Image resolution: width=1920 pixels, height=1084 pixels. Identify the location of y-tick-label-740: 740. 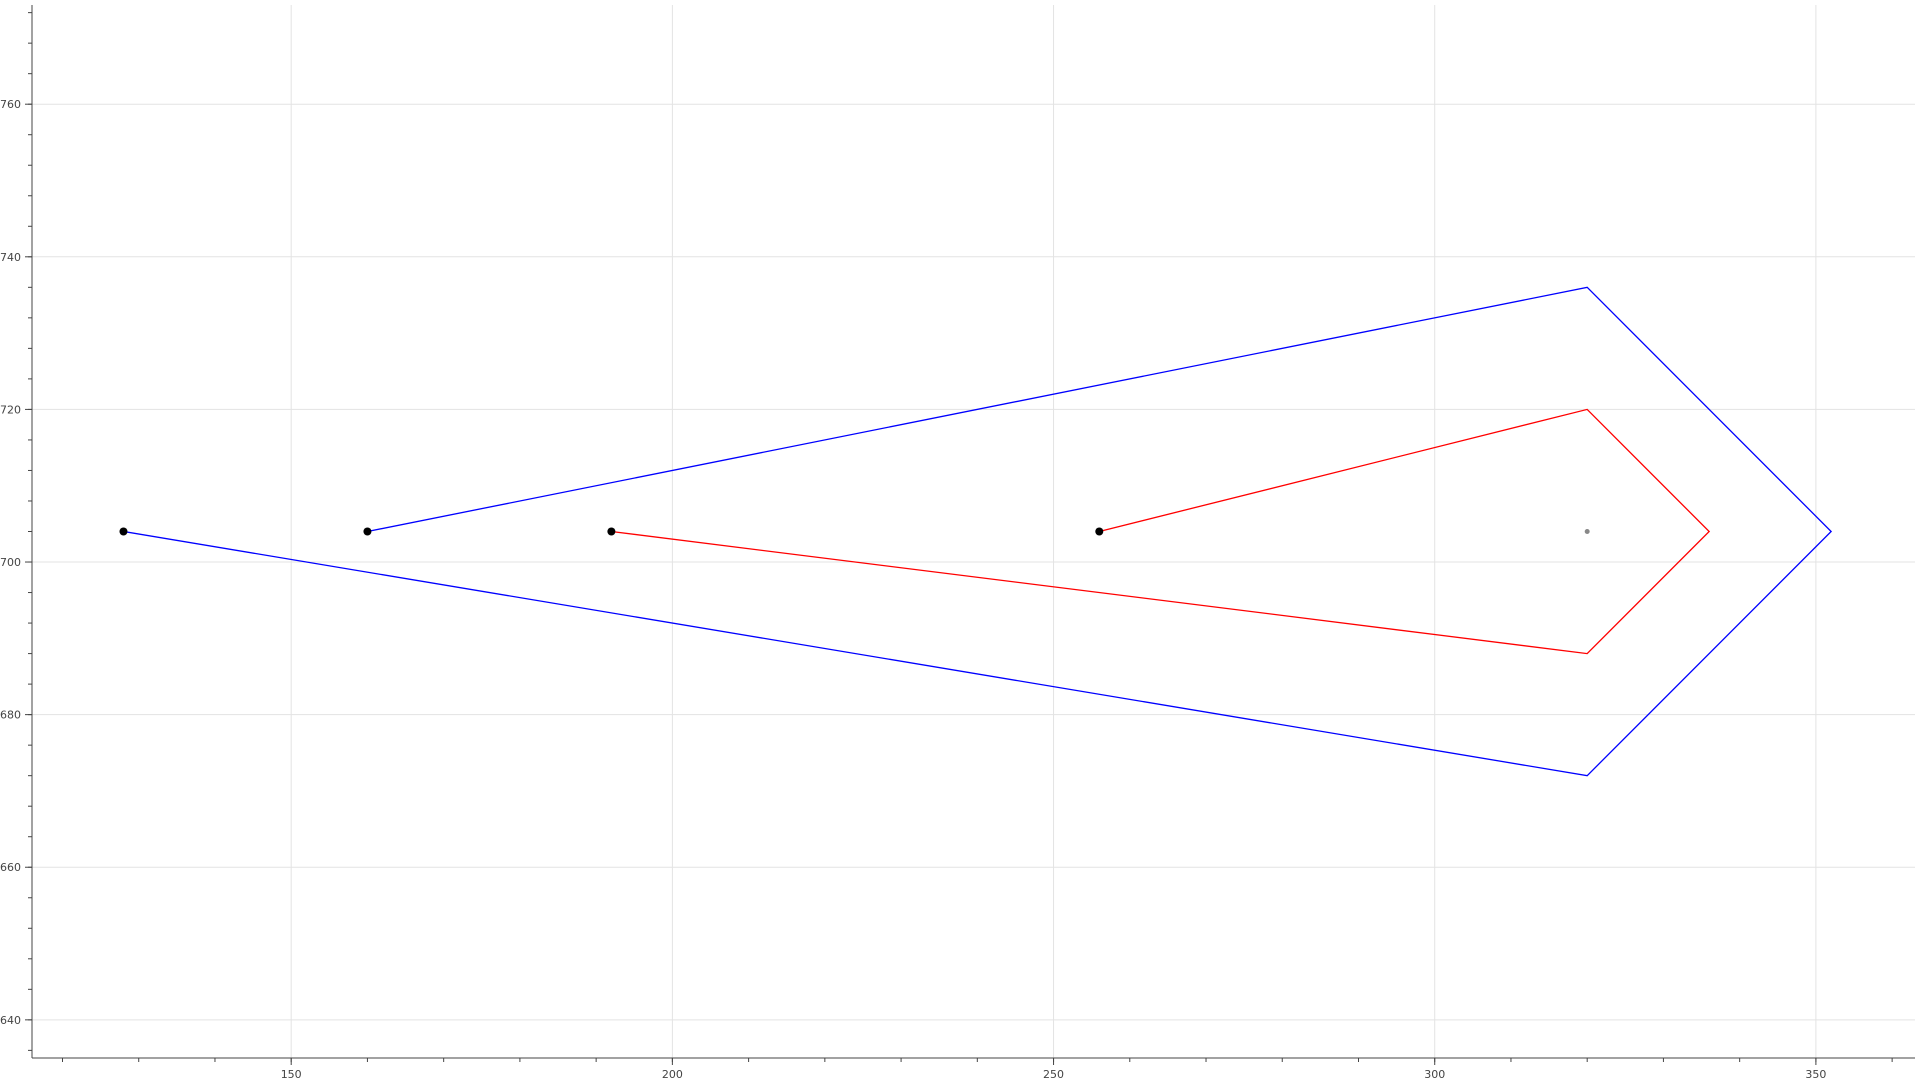
(10, 257).